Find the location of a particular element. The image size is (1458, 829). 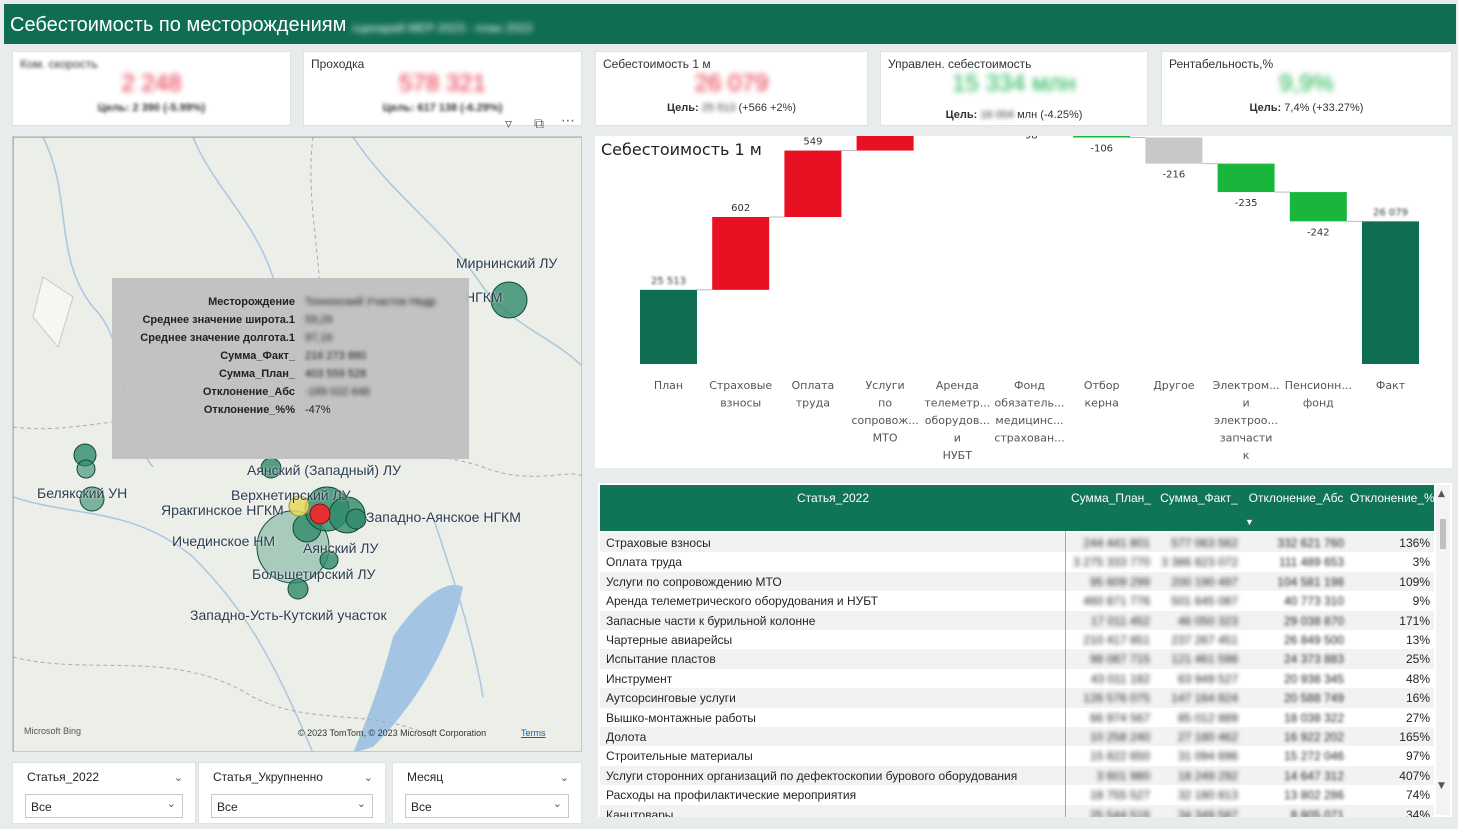

cell-deviation-abs: 104 581 198 is located at coordinates (1310, 581).